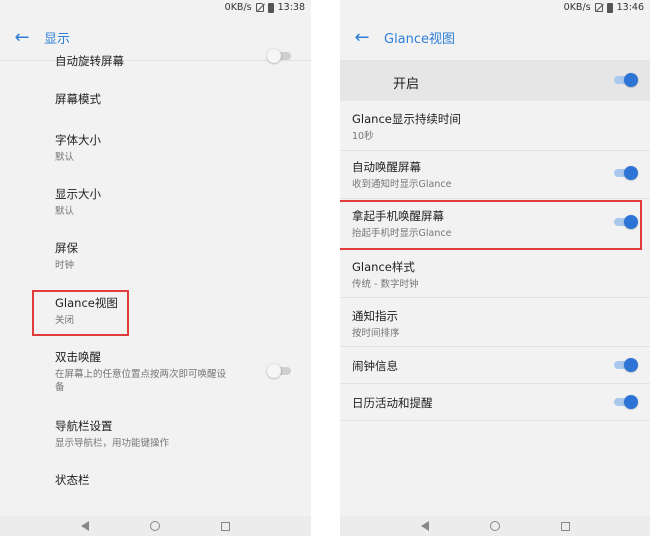 The width and height of the screenshot is (650, 536). I want to click on item-title: 双击唤醒, so click(78, 357).